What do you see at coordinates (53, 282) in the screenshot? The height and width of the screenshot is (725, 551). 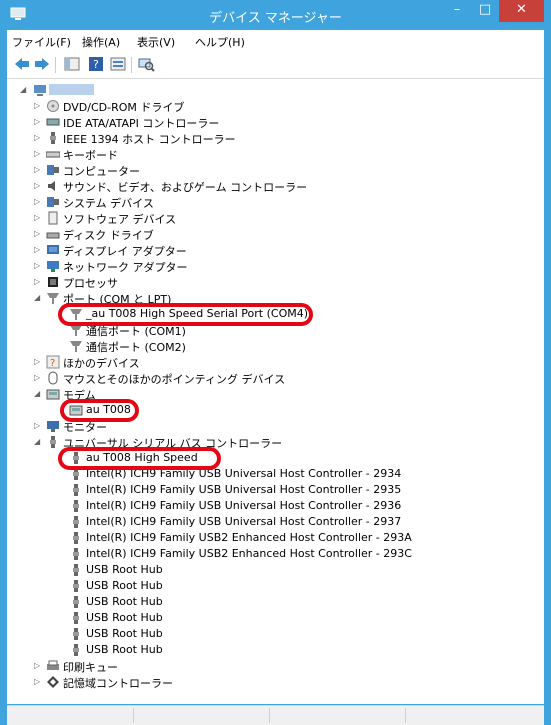 I see `processor-icon` at bounding box center [53, 282].